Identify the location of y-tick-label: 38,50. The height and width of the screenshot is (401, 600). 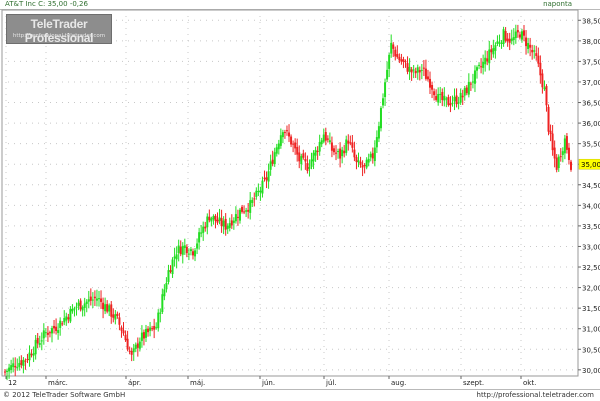
(591, 21).